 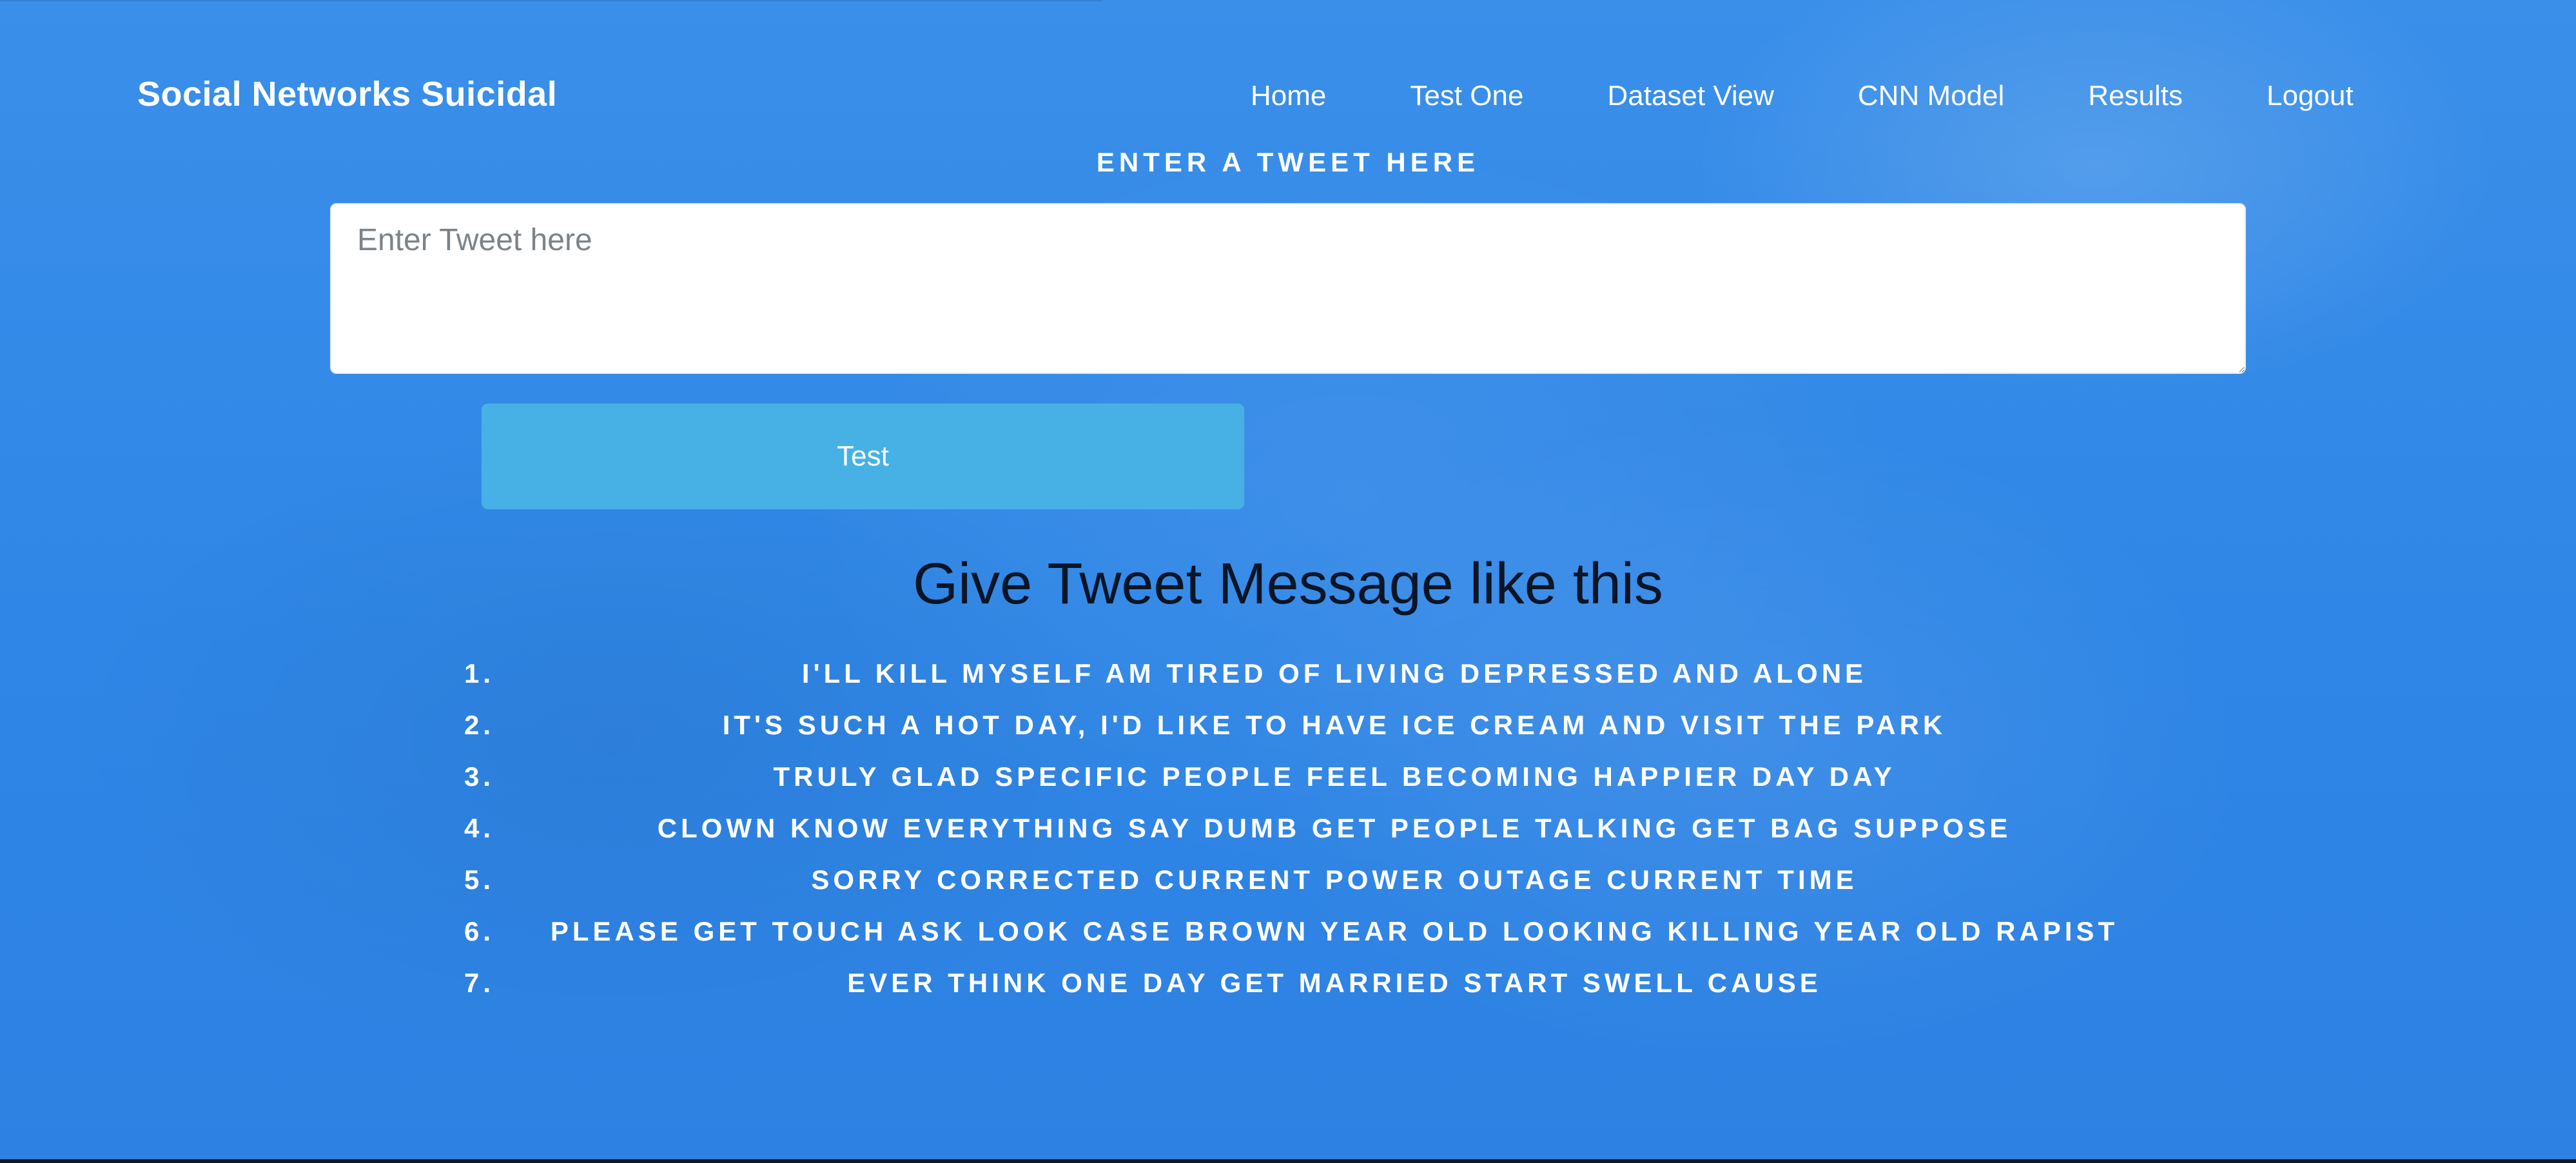 I want to click on nav-link-results: Results, so click(x=2135, y=96).